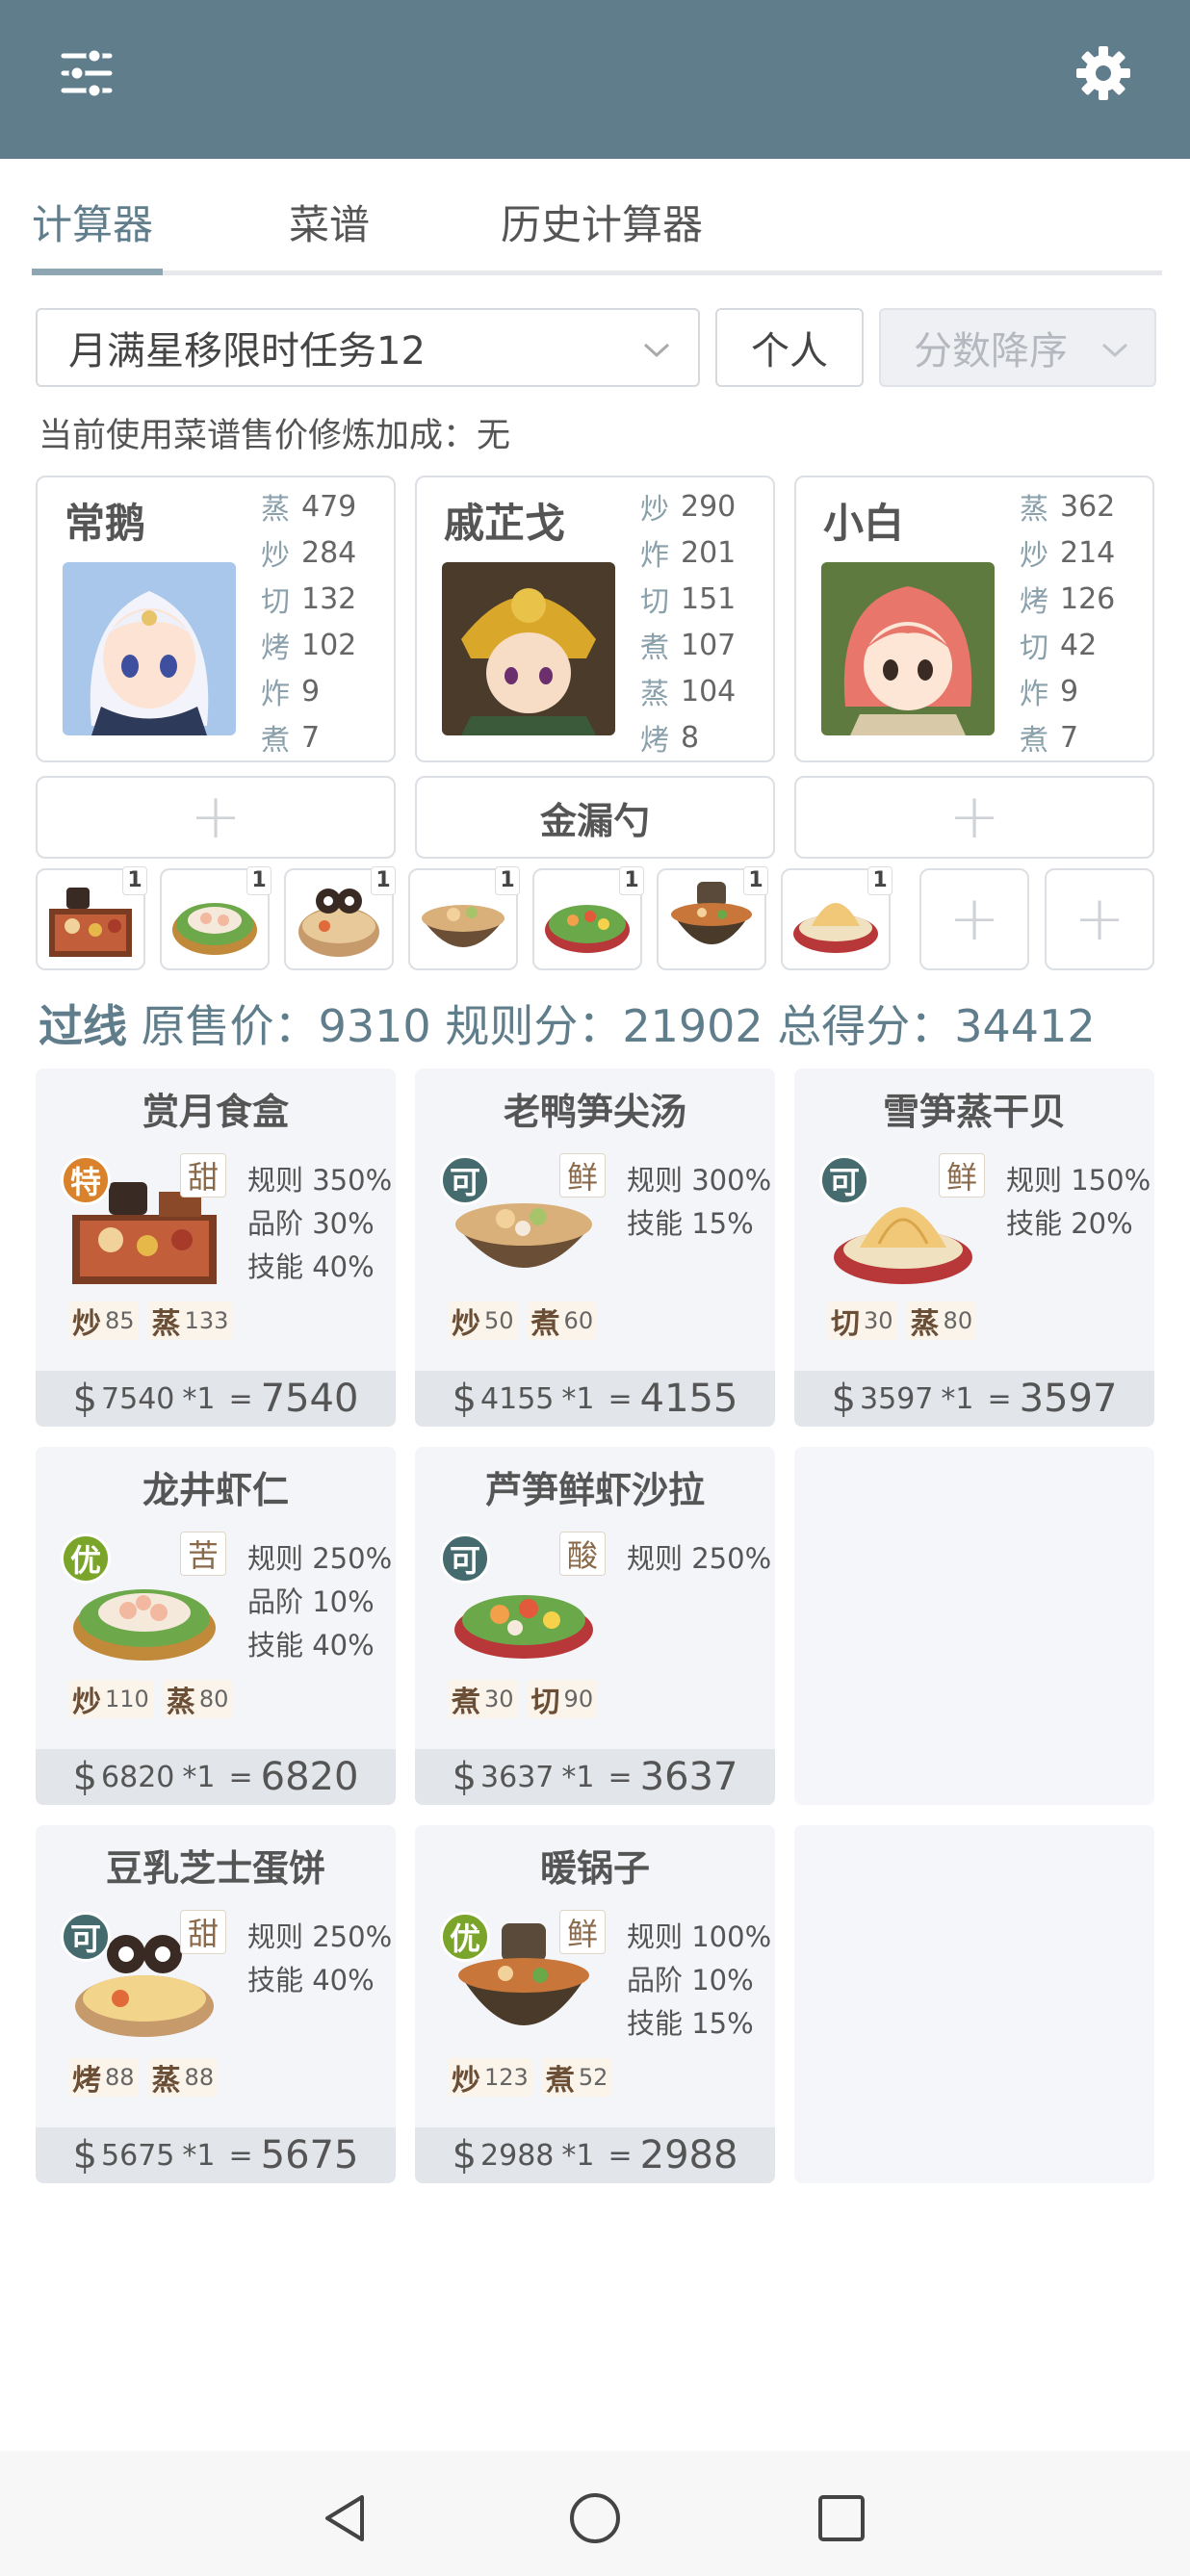  What do you see at coordinates (563, 1699) in the screenshot?
I see `skill-requirement: 切 90` at bounding box center [563, 1699].